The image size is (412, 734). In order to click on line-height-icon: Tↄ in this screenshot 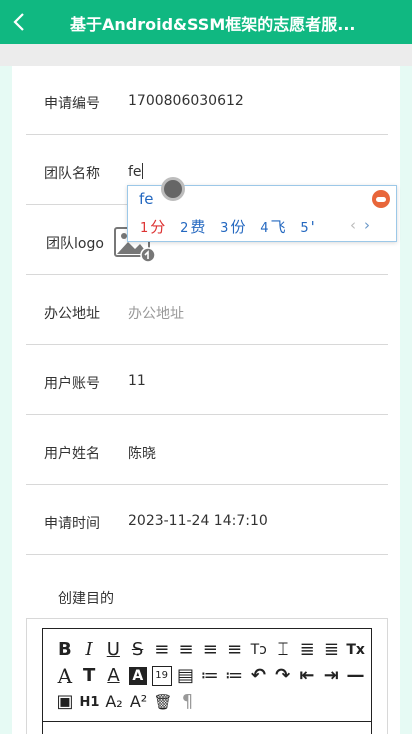, I will do `click(259, 650)`.